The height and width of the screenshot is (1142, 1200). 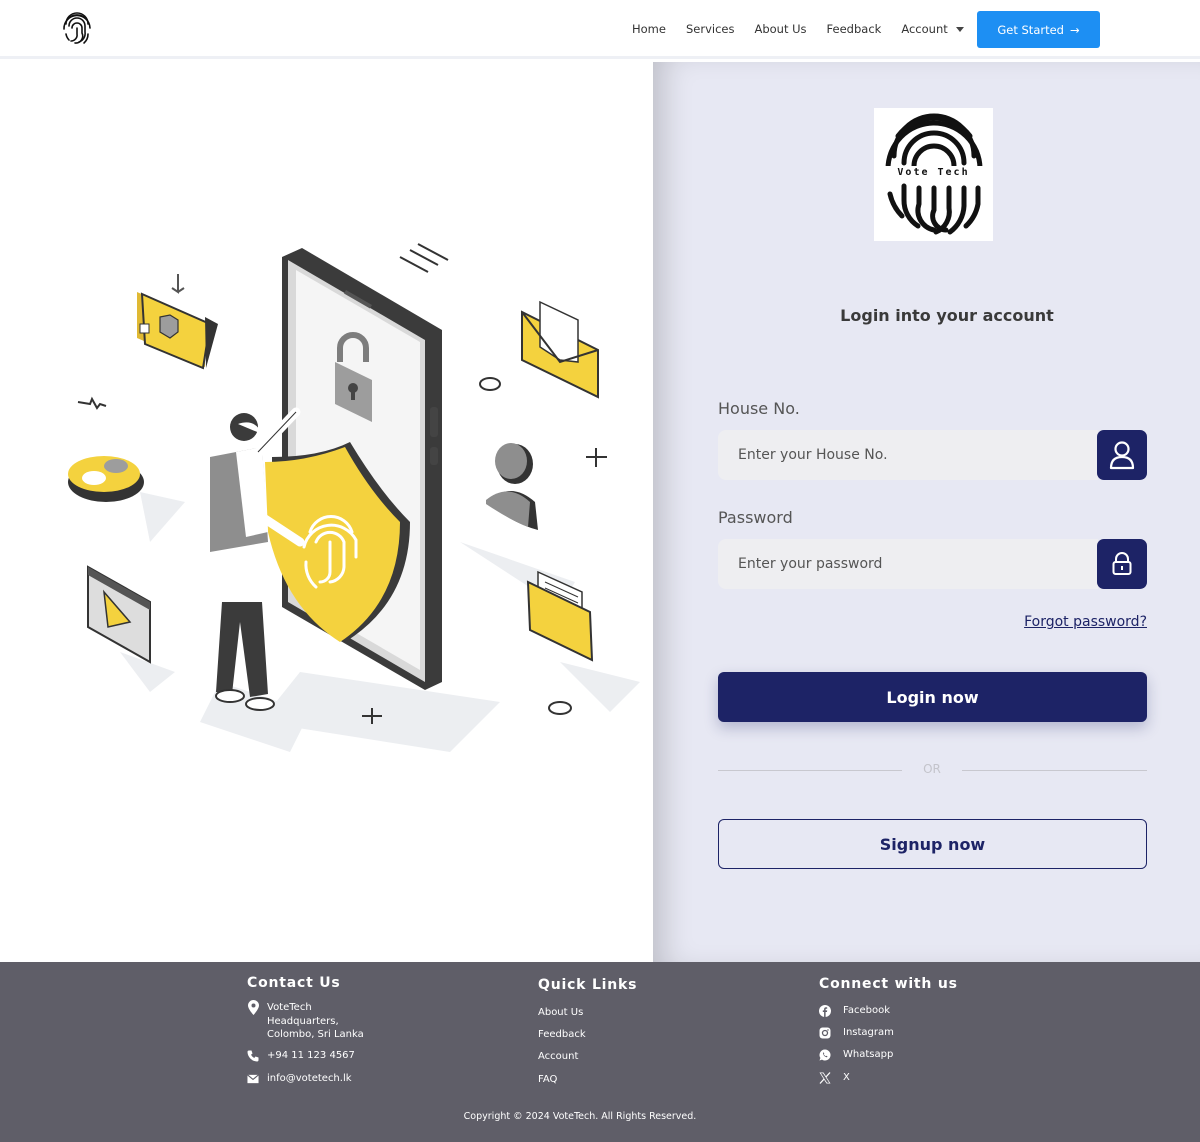 I want to click on social-instagram: Instagram, so click(x=856, y=1033).